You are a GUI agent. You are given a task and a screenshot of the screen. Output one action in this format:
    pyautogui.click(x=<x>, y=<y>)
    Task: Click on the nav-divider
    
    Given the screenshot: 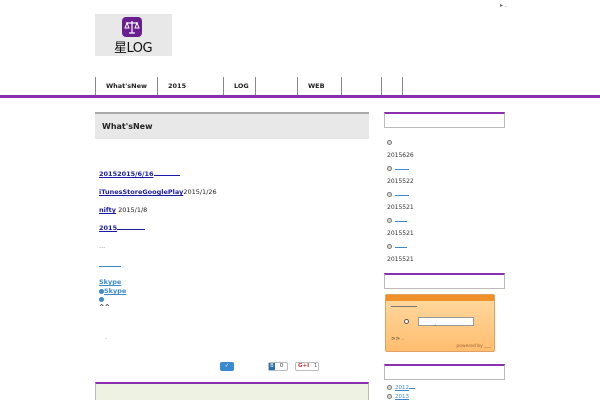 What is the action you would take?
    pyautogui.click(x=300, y=96)
    